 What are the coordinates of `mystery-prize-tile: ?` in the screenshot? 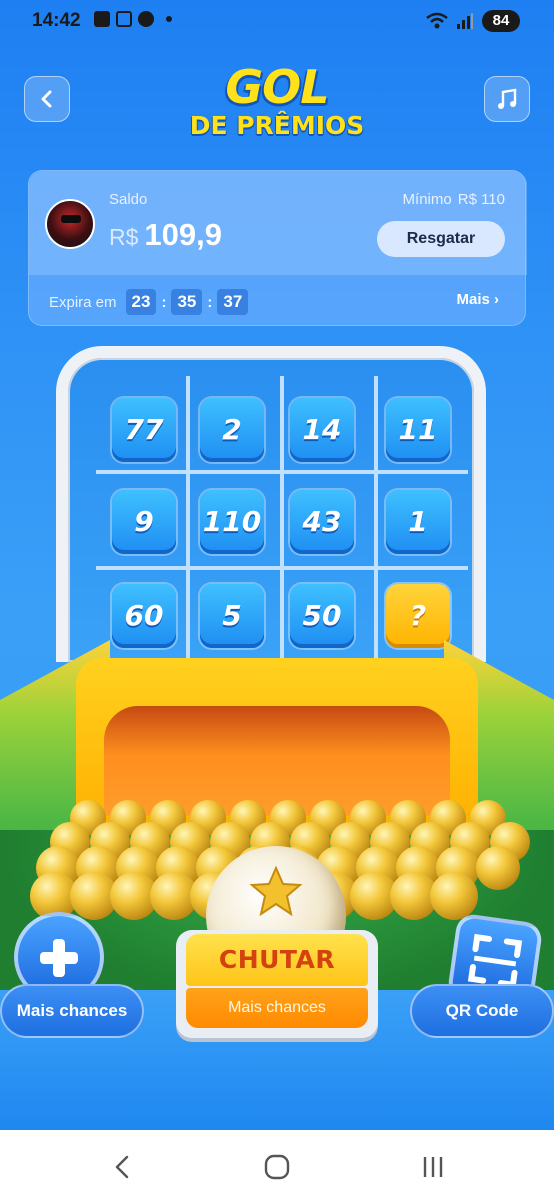 It's located at (418, 616).